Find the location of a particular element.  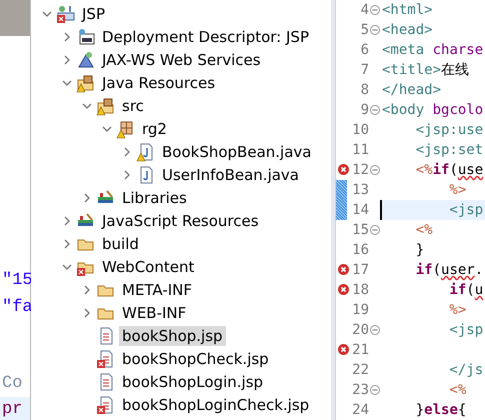

line-number: 10 is located at coordinates (360, 130).